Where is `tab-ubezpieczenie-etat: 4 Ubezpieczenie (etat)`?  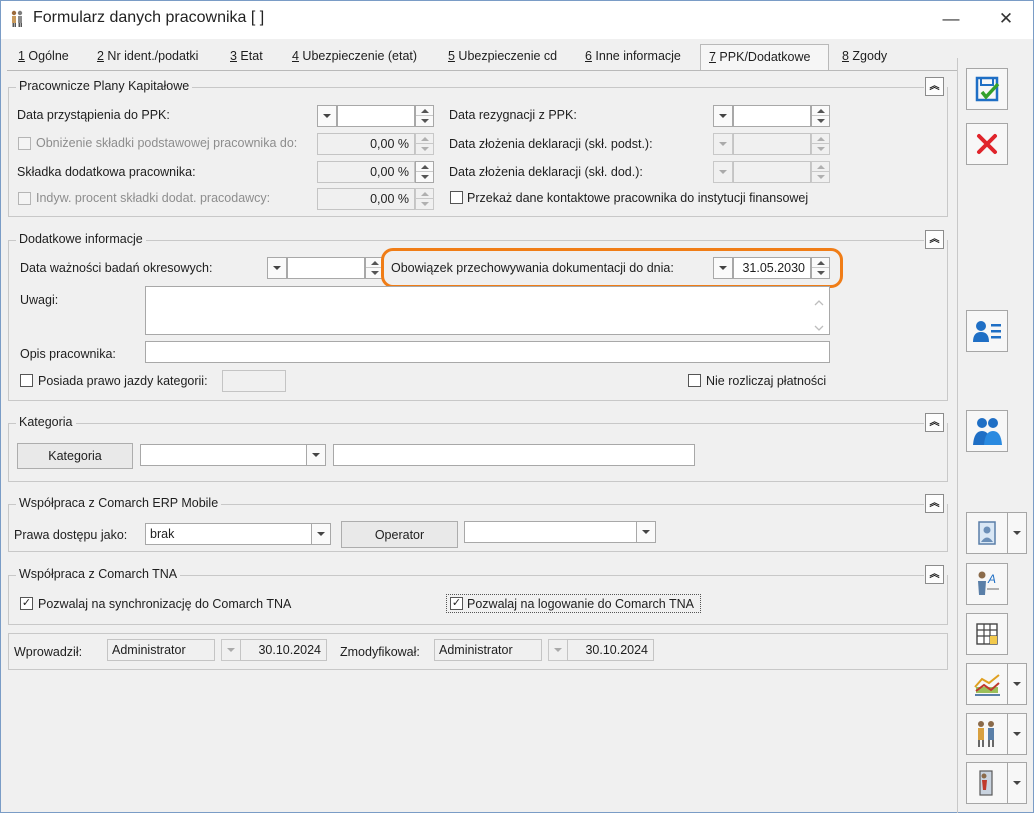 tab-ubezpieczenie-etat: 4 Ubezpieczenie (etat) is located at coordinates (354, 57).